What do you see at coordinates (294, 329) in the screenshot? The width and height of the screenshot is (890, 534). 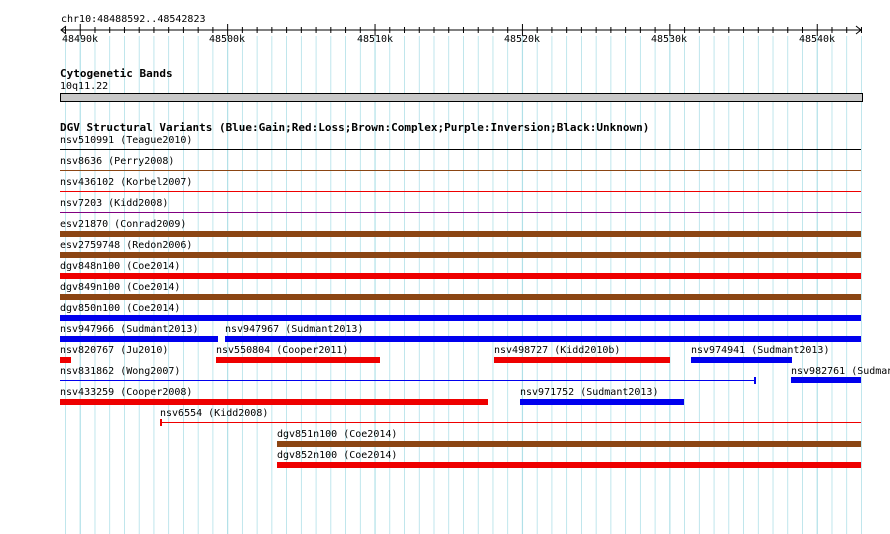 I see `feature-label: nsv947967 (Sudmant2013)` at bounding box center [294, 329].